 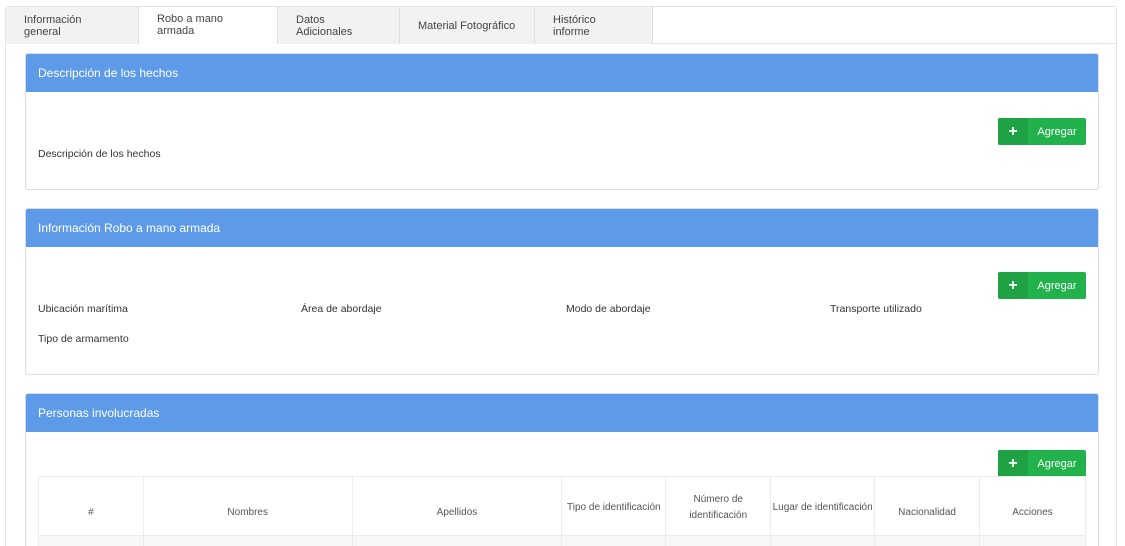 What do you see at coordinates (72, 25) in the screenshot?
I see `tab-informacion-general: Información general` at bounding box center [72, 25].